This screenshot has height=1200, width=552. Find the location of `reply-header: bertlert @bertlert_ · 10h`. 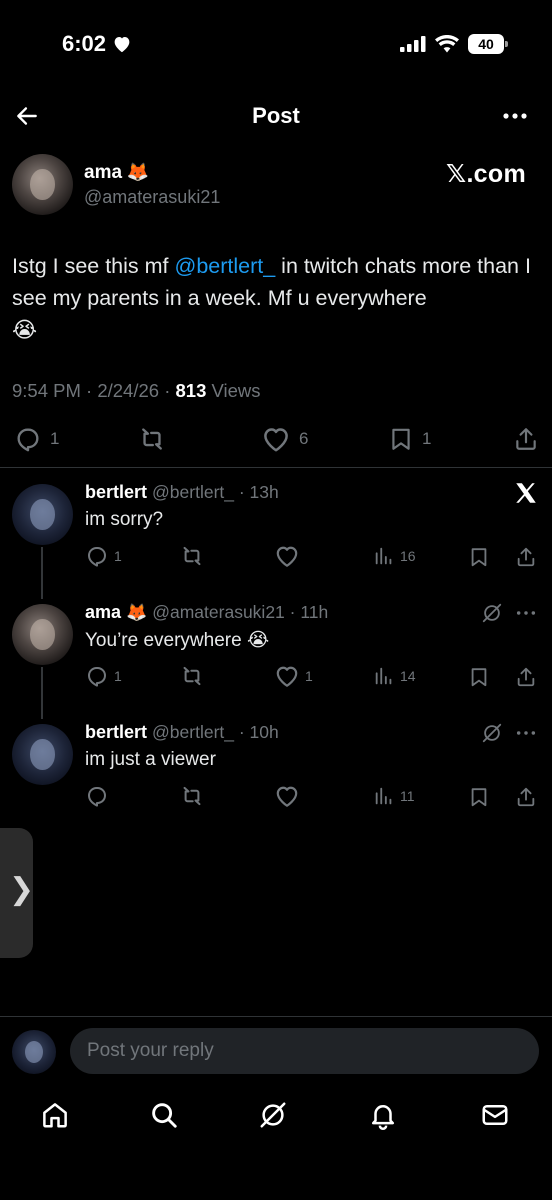

reply-header: bertlert @bertlert_ · 10h is located at coordinates (182, 732).